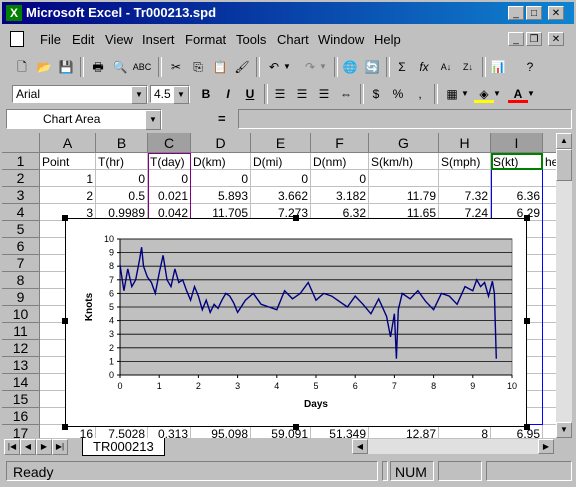 This screenshot has height=487, width=576. Describe the element at coordinates (350, 67) in the screenshot. I see `hyperlink-icon: 🌐` at that location.